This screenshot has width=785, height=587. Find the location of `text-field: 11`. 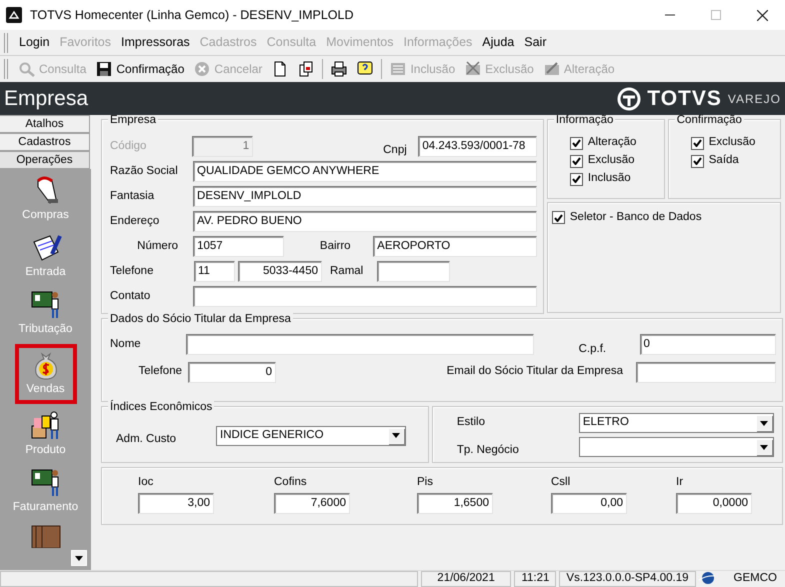

text-field: 11 is located at coordinates (214, 271).